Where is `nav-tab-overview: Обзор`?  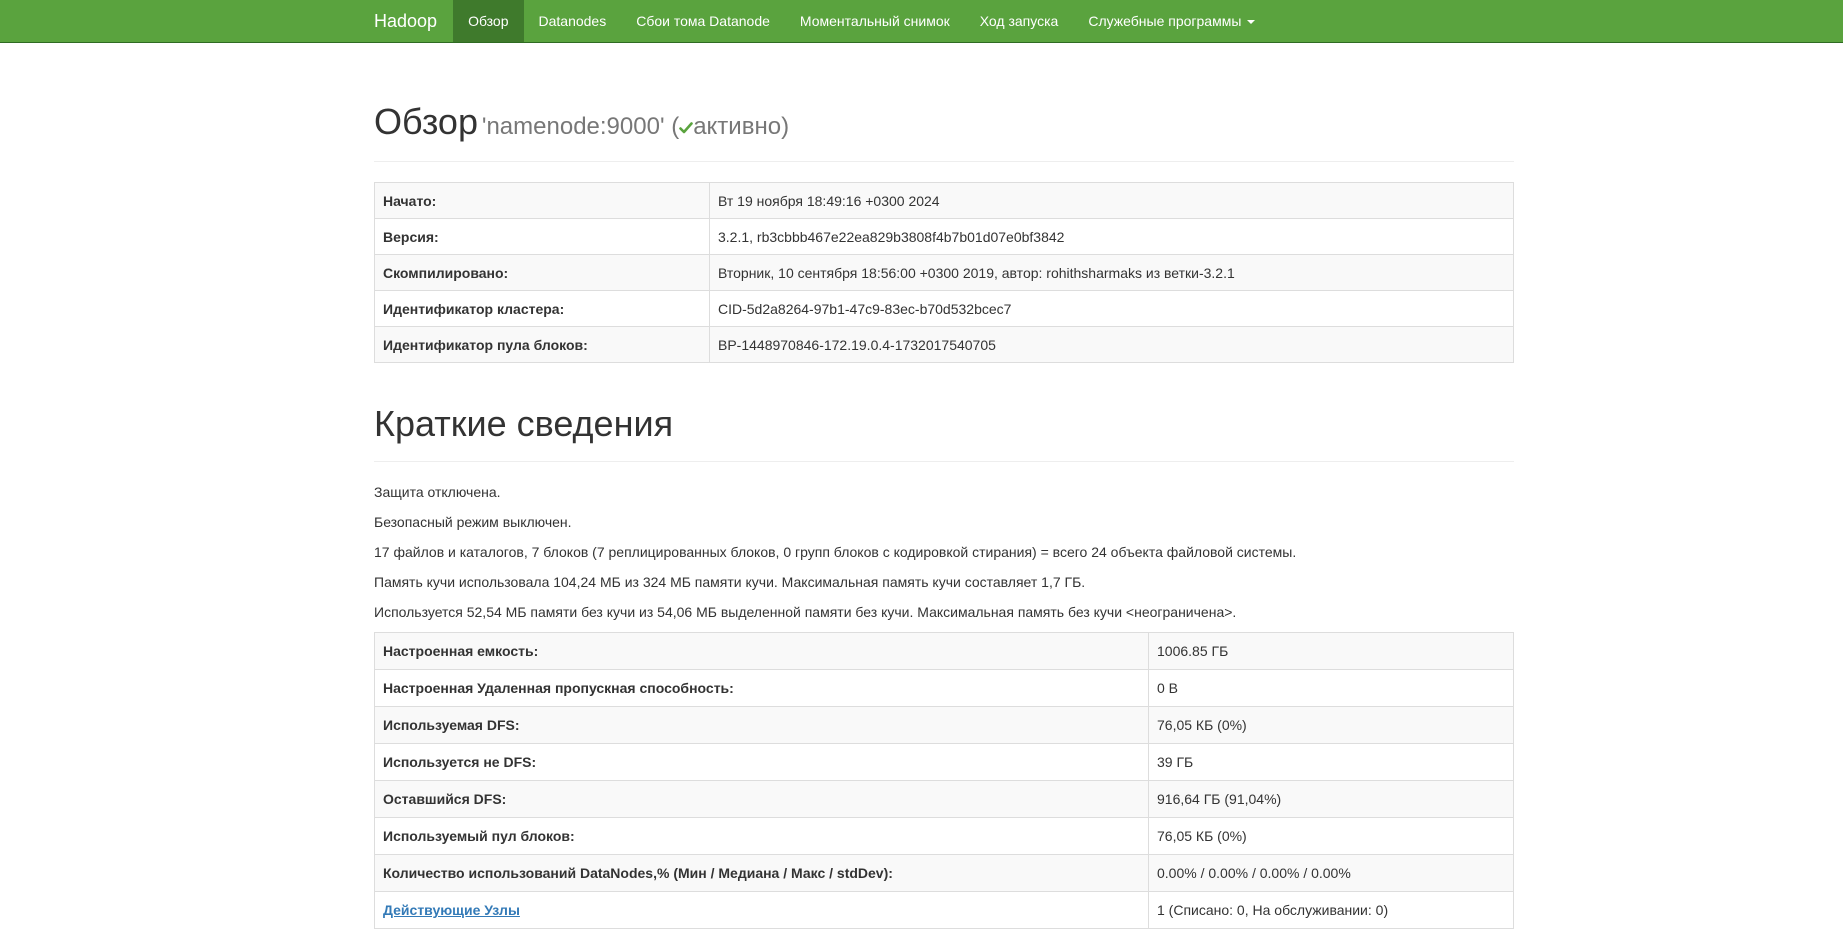
nav-tab-overview: Обзор is located at coordinates (488, 21).